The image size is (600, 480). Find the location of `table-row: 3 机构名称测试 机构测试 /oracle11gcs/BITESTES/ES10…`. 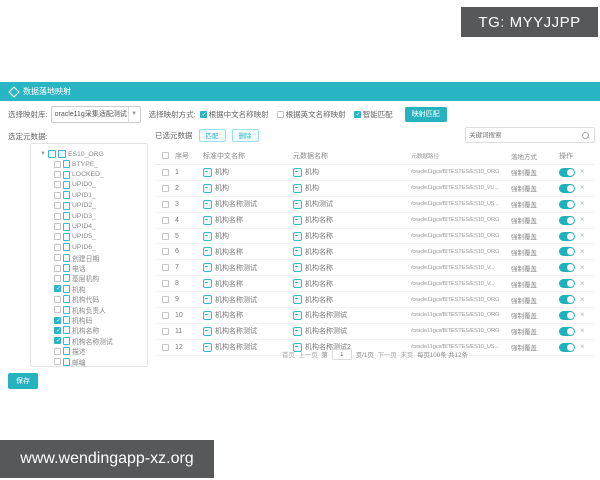

table-row: 3 机构名称测试 机构测试 /oracle11gcs/BITESTES/ES10… is located at coordinates (375, 205).